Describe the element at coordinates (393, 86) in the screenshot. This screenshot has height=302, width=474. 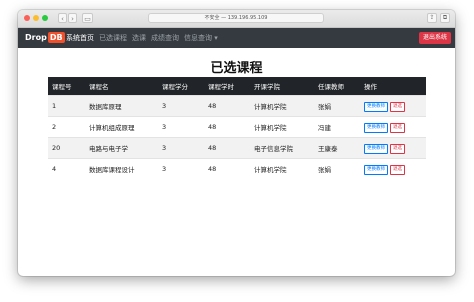
I see `header-actions: 操作` at that location.